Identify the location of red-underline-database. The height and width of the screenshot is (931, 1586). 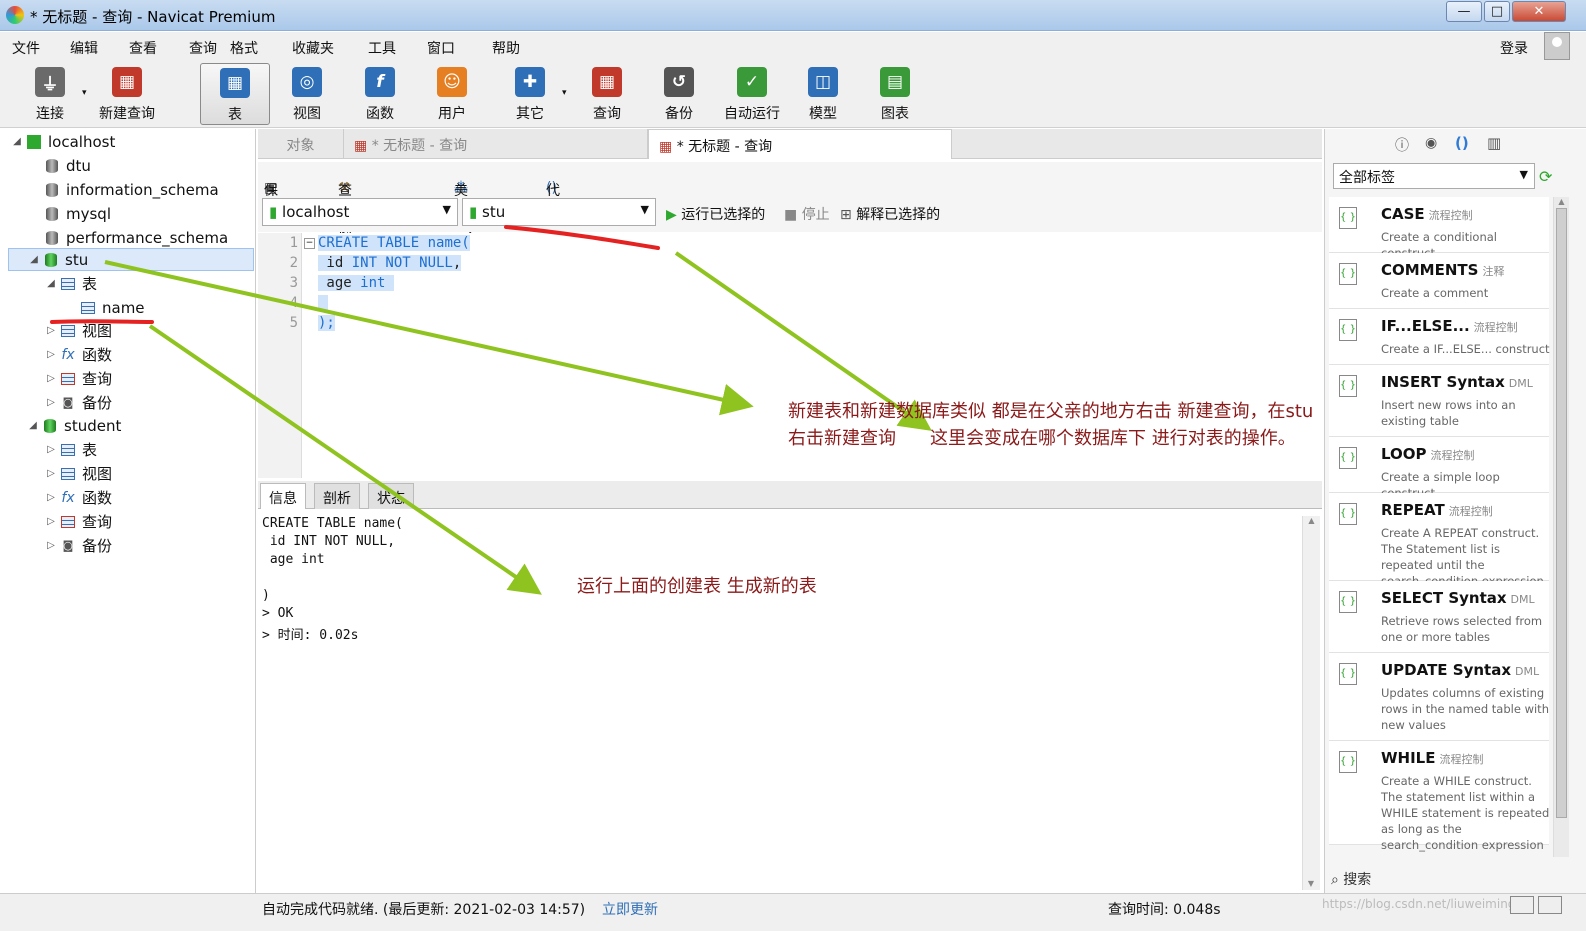
(582, 237).